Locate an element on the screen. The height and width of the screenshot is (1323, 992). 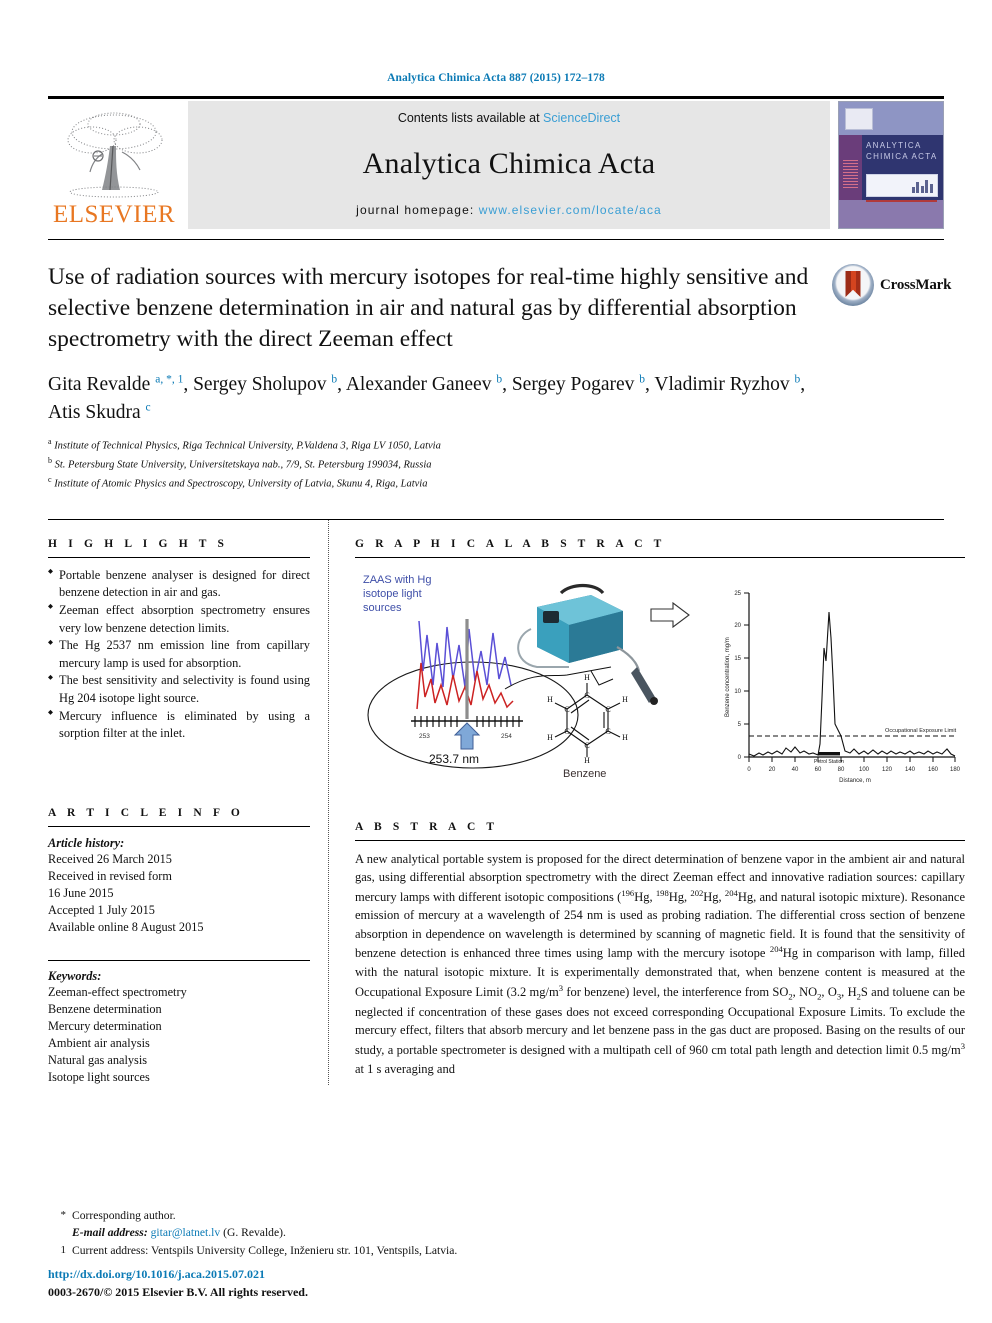
cover-text-lines is located at coordinates (850, 173).